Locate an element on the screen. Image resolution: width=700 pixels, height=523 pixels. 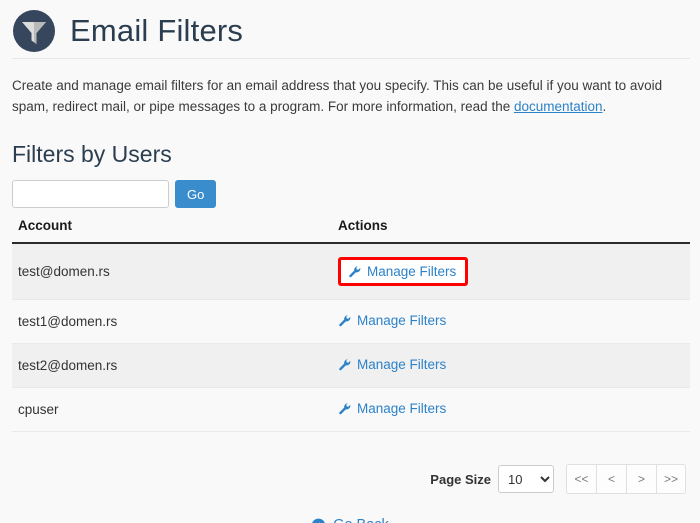
funnel-icon is located at coordinates (34, 31).